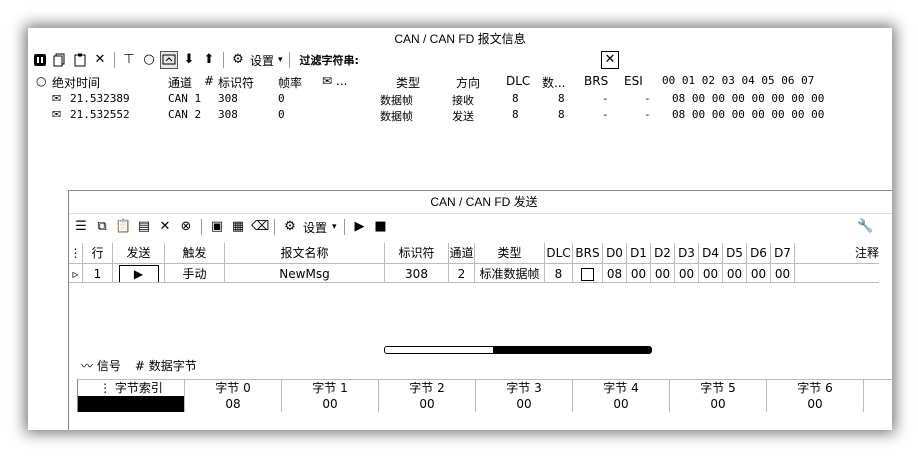  I want to click on row-trigger: 手动, so click(195, 273).